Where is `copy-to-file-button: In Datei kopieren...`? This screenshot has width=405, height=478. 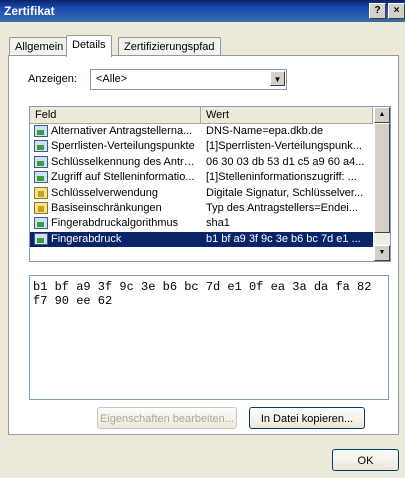
copy-to-file-button: In Datei kopieren... is located at coordinates (307, 418).